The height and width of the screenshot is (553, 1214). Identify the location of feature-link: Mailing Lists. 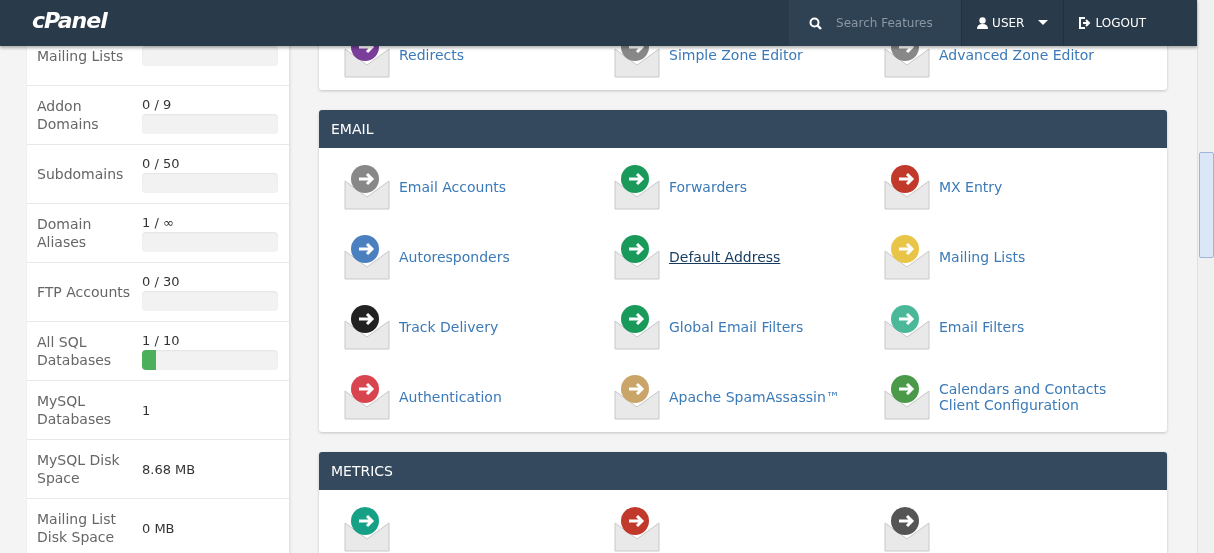
(982, 257).